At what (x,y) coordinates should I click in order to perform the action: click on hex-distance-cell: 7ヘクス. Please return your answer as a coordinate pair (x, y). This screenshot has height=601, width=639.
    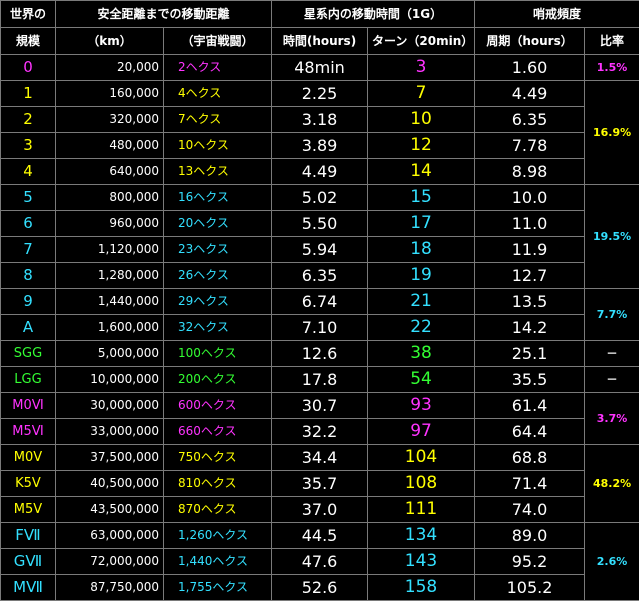
    Looking at the image, I should click on (217, 119).